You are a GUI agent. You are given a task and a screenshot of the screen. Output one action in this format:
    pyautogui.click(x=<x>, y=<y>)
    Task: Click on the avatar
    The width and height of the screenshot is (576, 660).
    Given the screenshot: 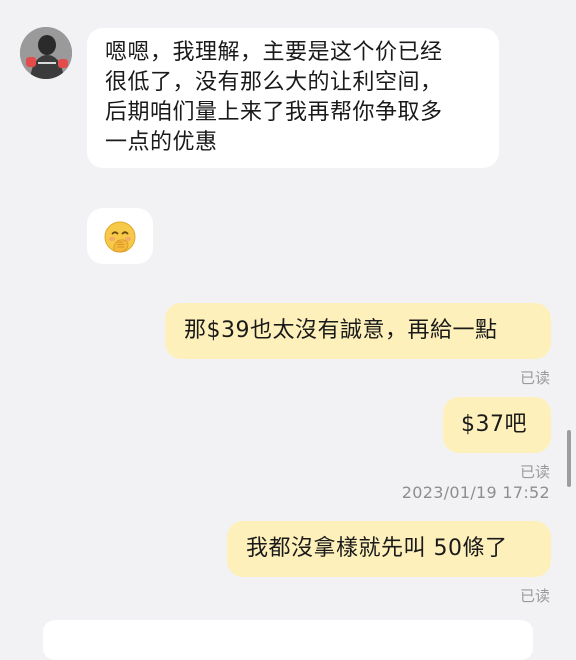 What is the action you would take?
    pyautogui.click(x=46, y=53)
    